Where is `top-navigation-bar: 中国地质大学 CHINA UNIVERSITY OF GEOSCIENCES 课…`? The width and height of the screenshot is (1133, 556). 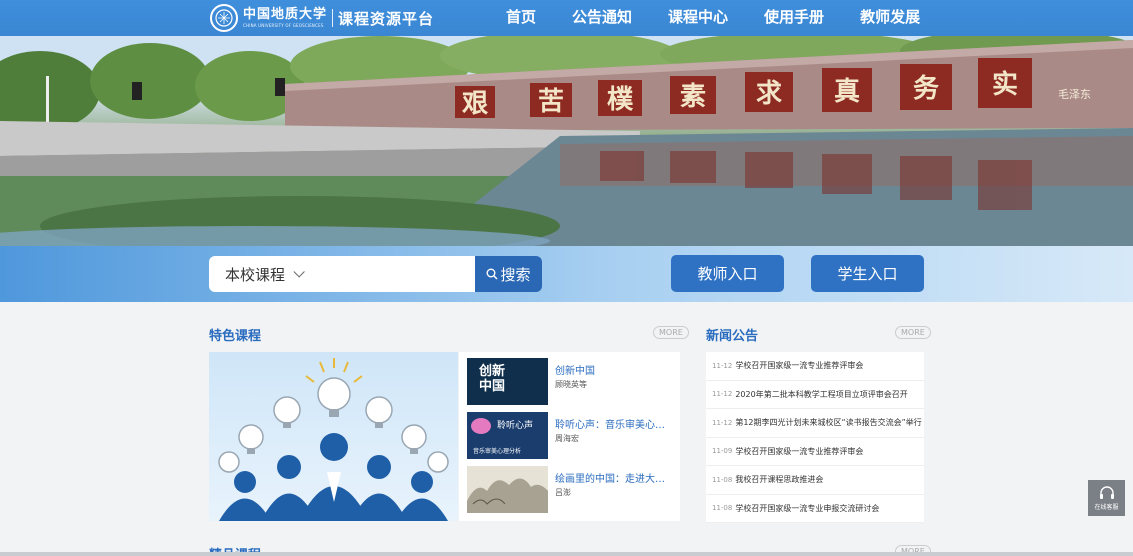 top-navigation-bar: 中国地质大学 CHINA UNIVERSITY OF GEOSCIENCES 课… is located at coordinates (566, 18).